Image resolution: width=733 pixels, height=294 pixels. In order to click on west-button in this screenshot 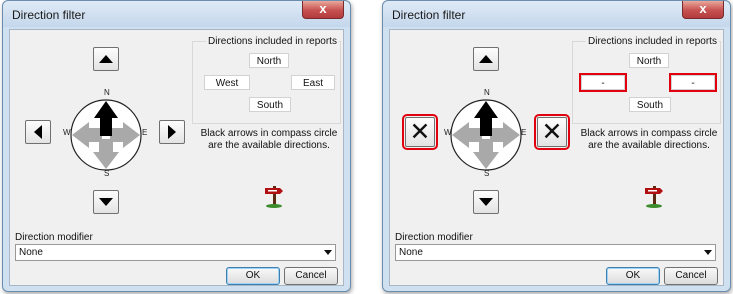, I will do `click(38, 132)`.